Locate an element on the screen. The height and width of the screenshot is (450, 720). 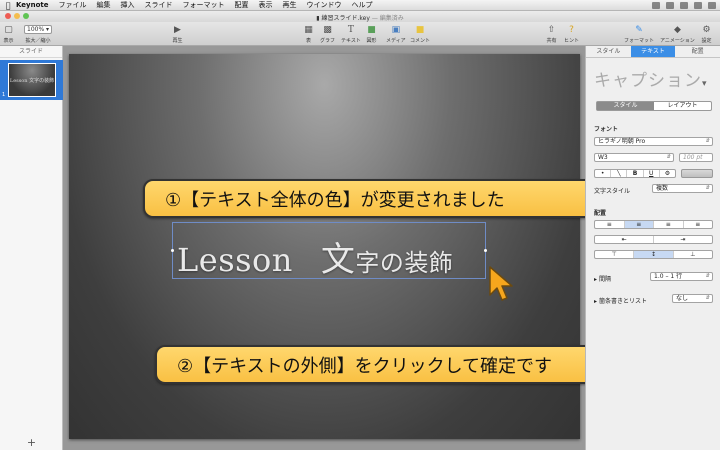
menu-app-name: Keynote is located at coordinates (32, 5).